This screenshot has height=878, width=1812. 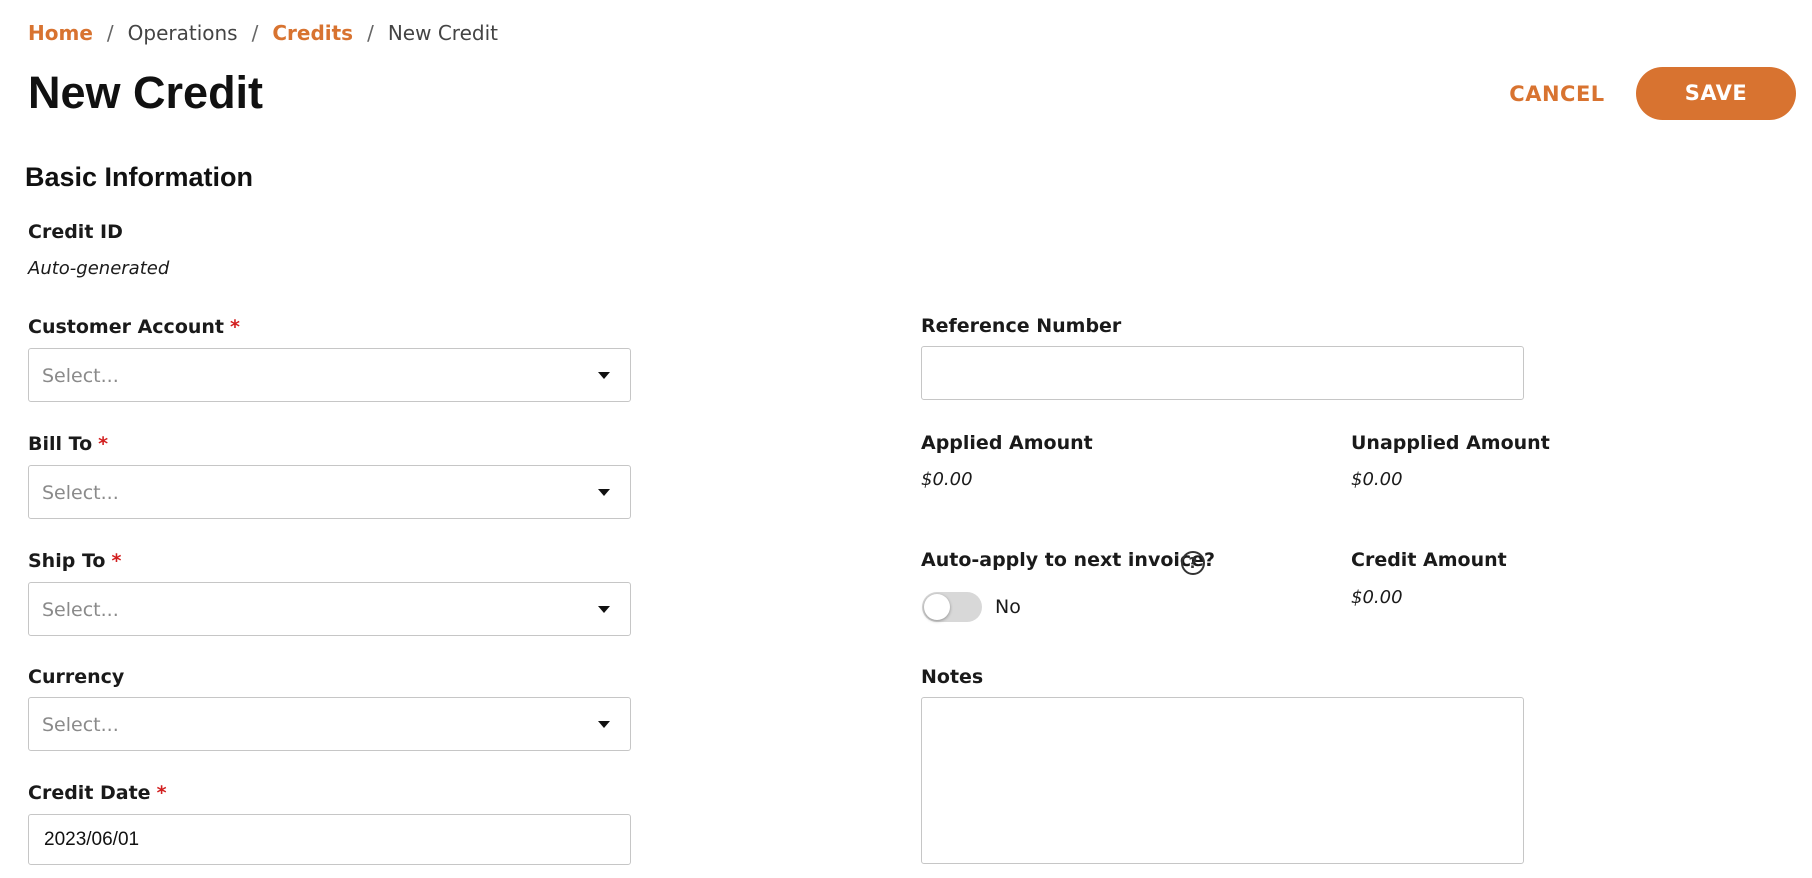 I want to click on toggle-knob, so click(x=937, y=607).